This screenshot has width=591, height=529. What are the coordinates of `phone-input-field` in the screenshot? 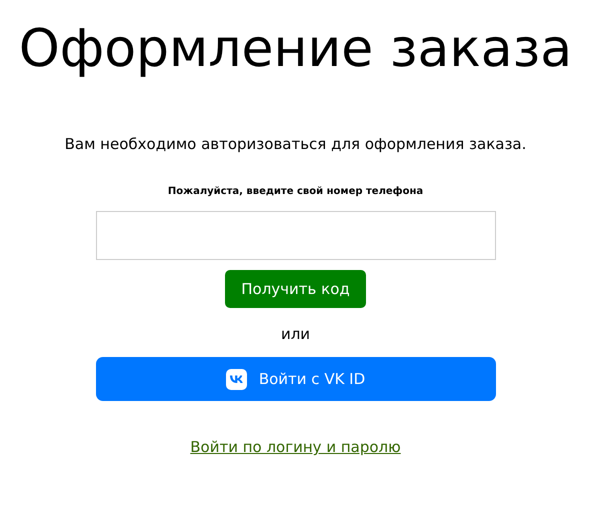 It's located at (296, 235).